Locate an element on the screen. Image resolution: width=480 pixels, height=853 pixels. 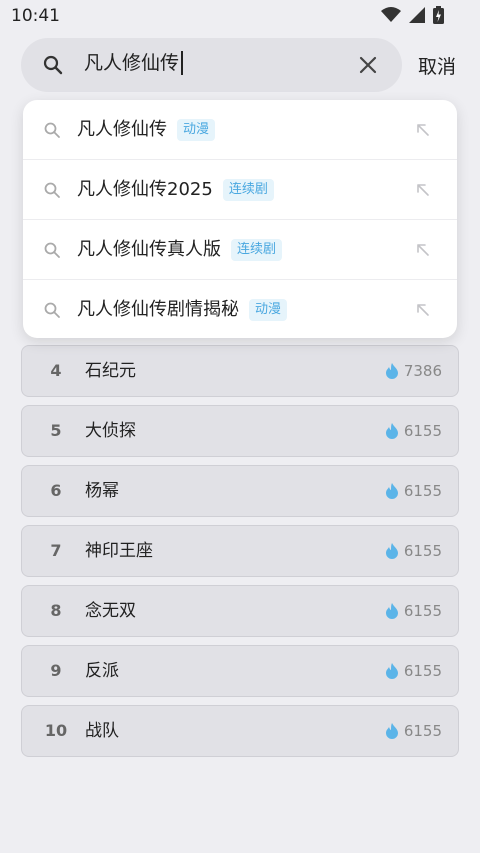
suggestion-text-wrap: 凡人修仙传 动漫 is located at coordinates (146, 130).